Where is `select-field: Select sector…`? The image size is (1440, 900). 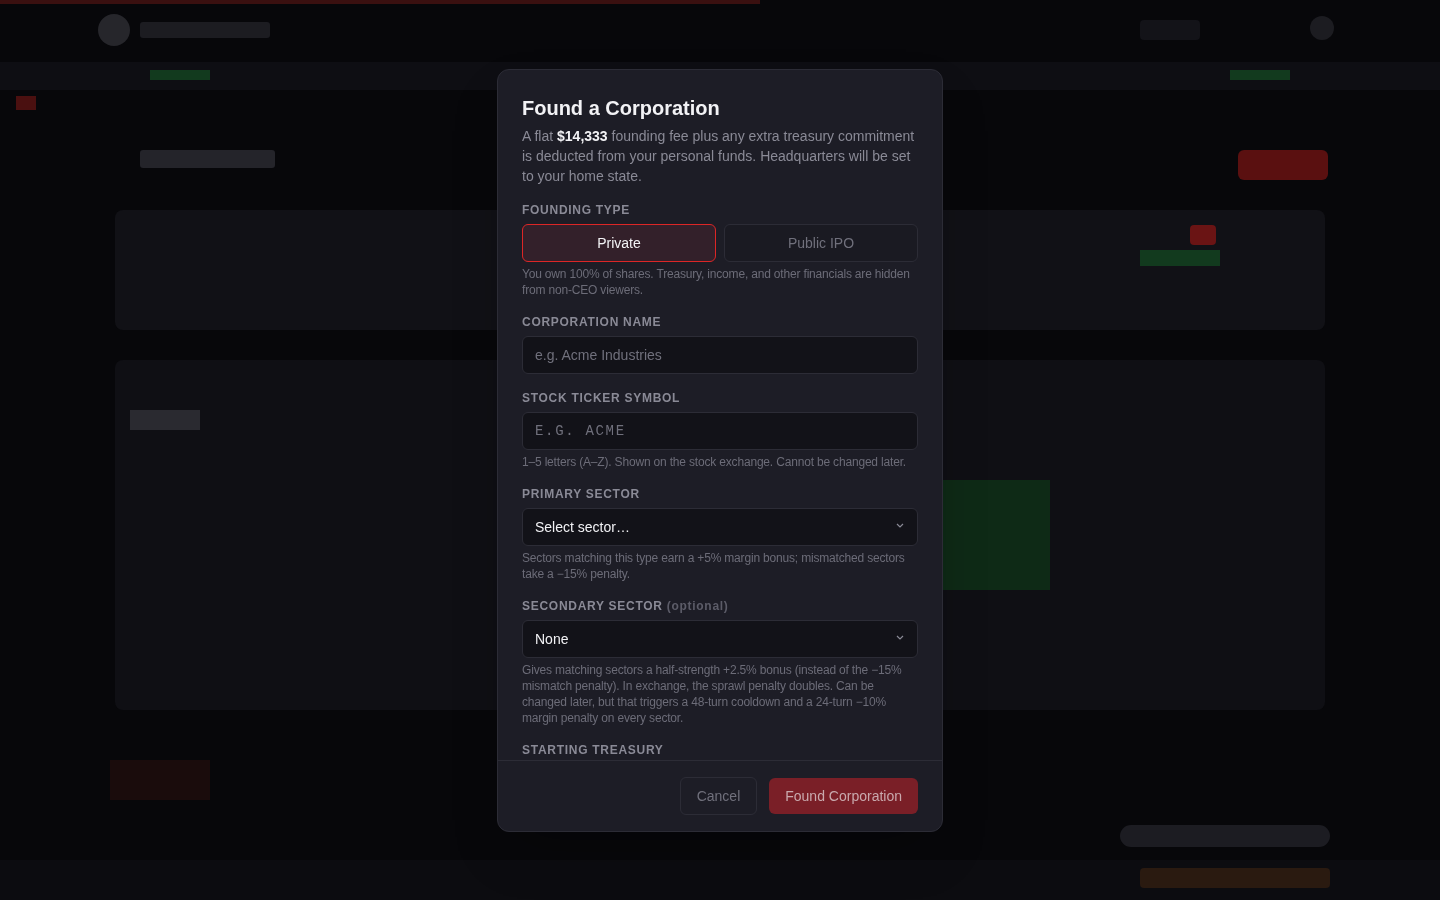 select-field: Select sector… is located at coordinates (720, 527).